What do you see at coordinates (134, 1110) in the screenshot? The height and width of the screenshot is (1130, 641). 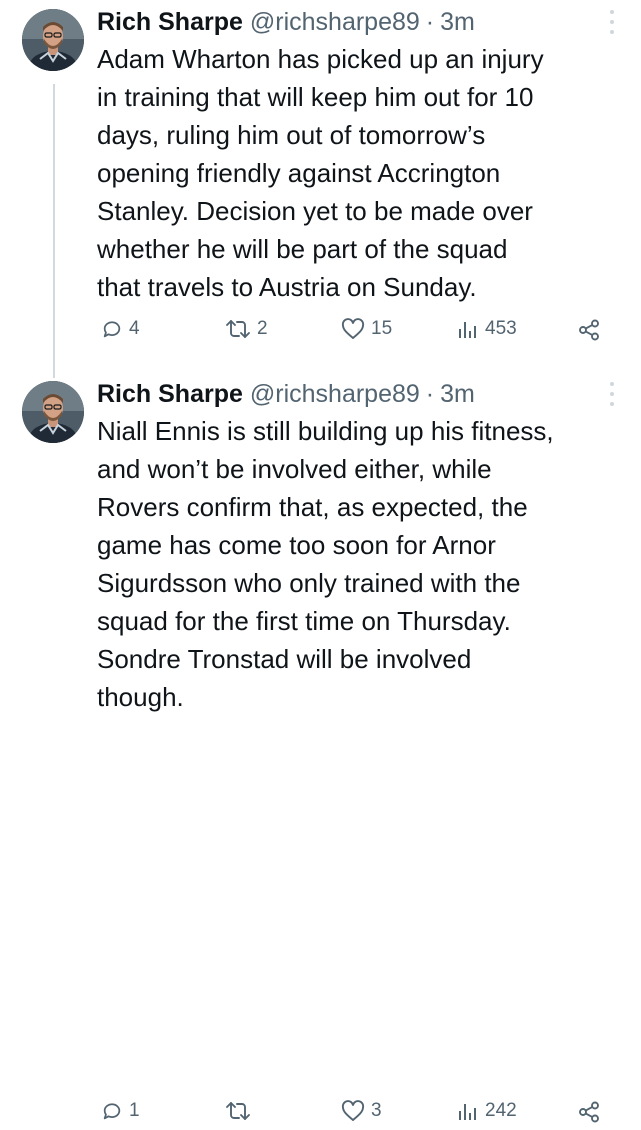 I see `reply-count: 1` at bounding box center [134, 1110].